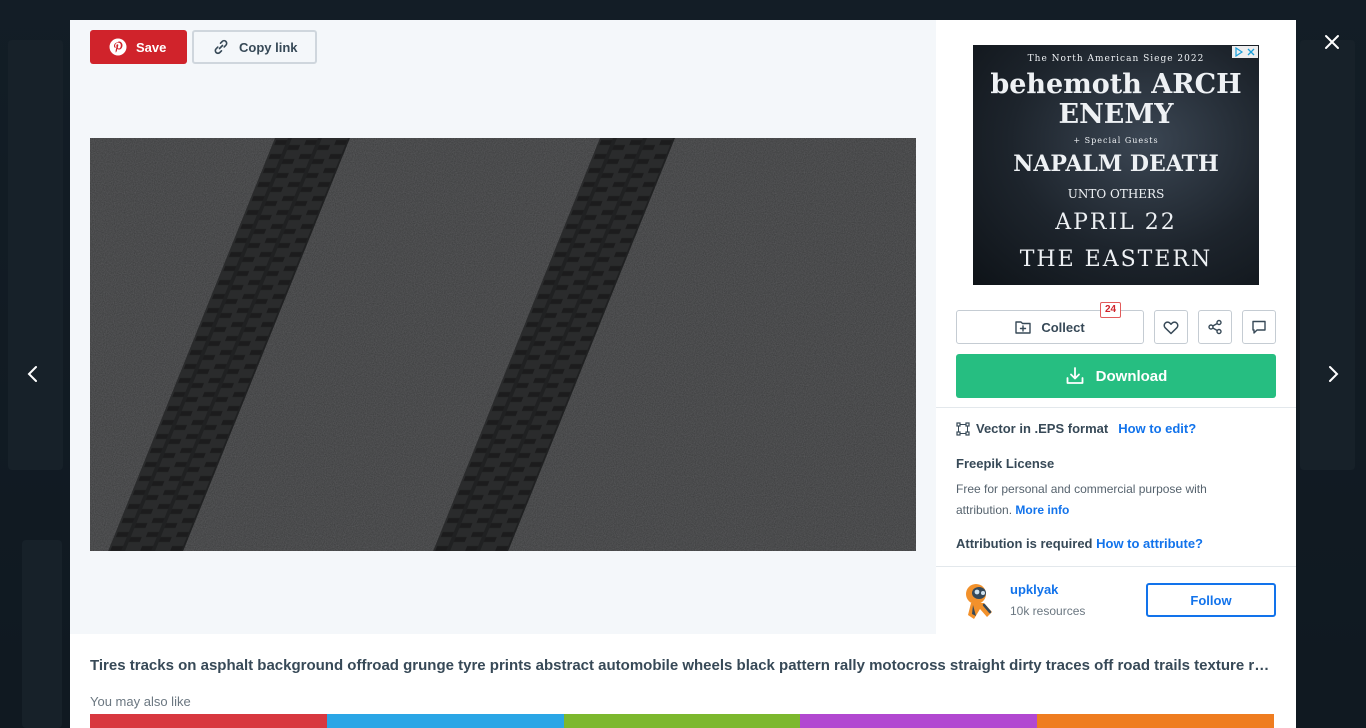 This screenshot has width=1366, height=728. I want to click on divider, so click(1116, 407).